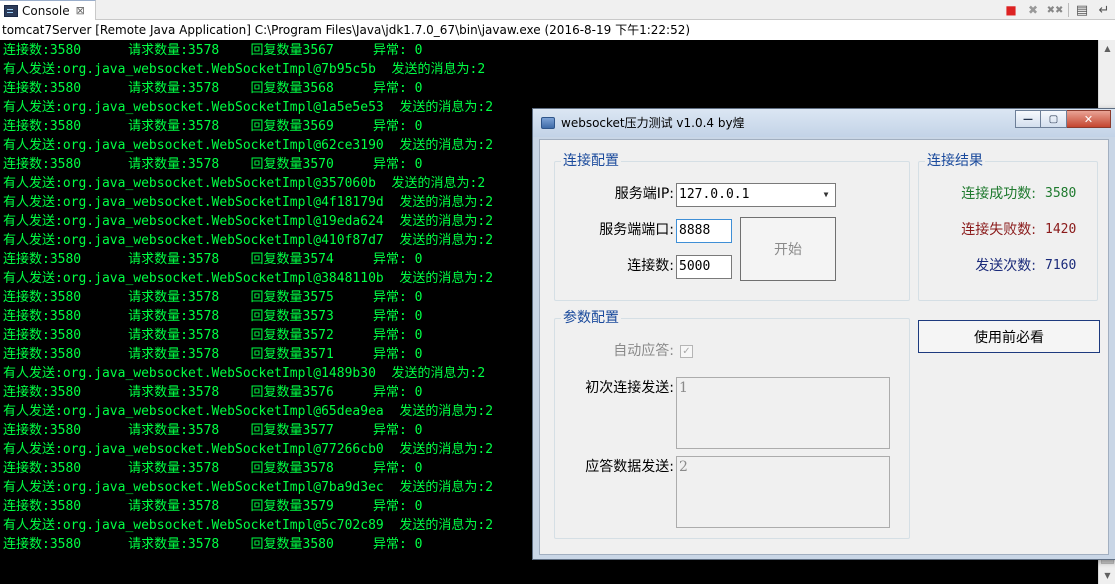 Image resolution: width=1115 pixels, height=584 pixels. Describe the element at coordinates (591, 161) in the screenshot. I see `connection-config-title: 连接配置` at that location.